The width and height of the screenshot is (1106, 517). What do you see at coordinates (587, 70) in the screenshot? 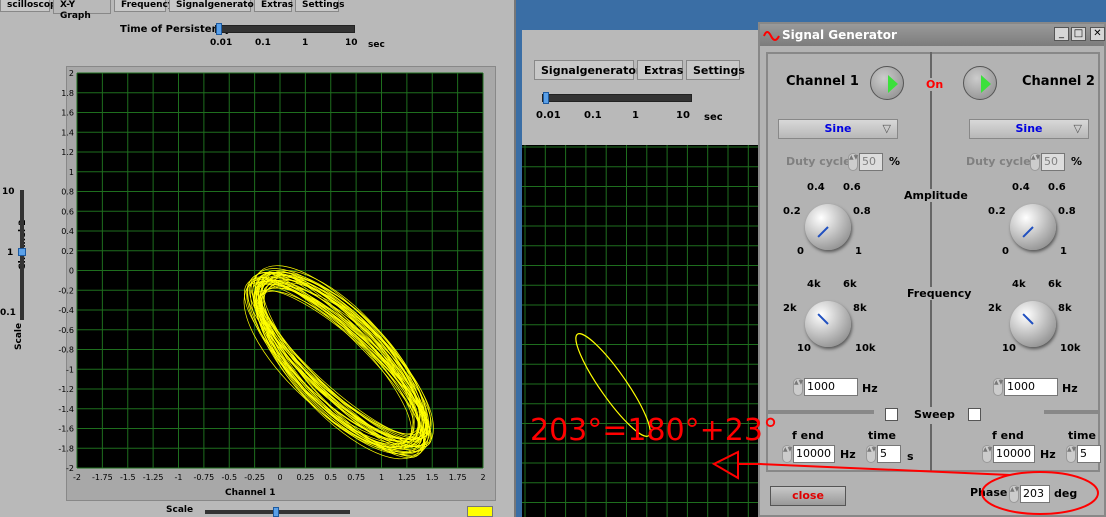
I see `tab-signalgenerator: Signalgenerator` at bounding box center [587, 70].